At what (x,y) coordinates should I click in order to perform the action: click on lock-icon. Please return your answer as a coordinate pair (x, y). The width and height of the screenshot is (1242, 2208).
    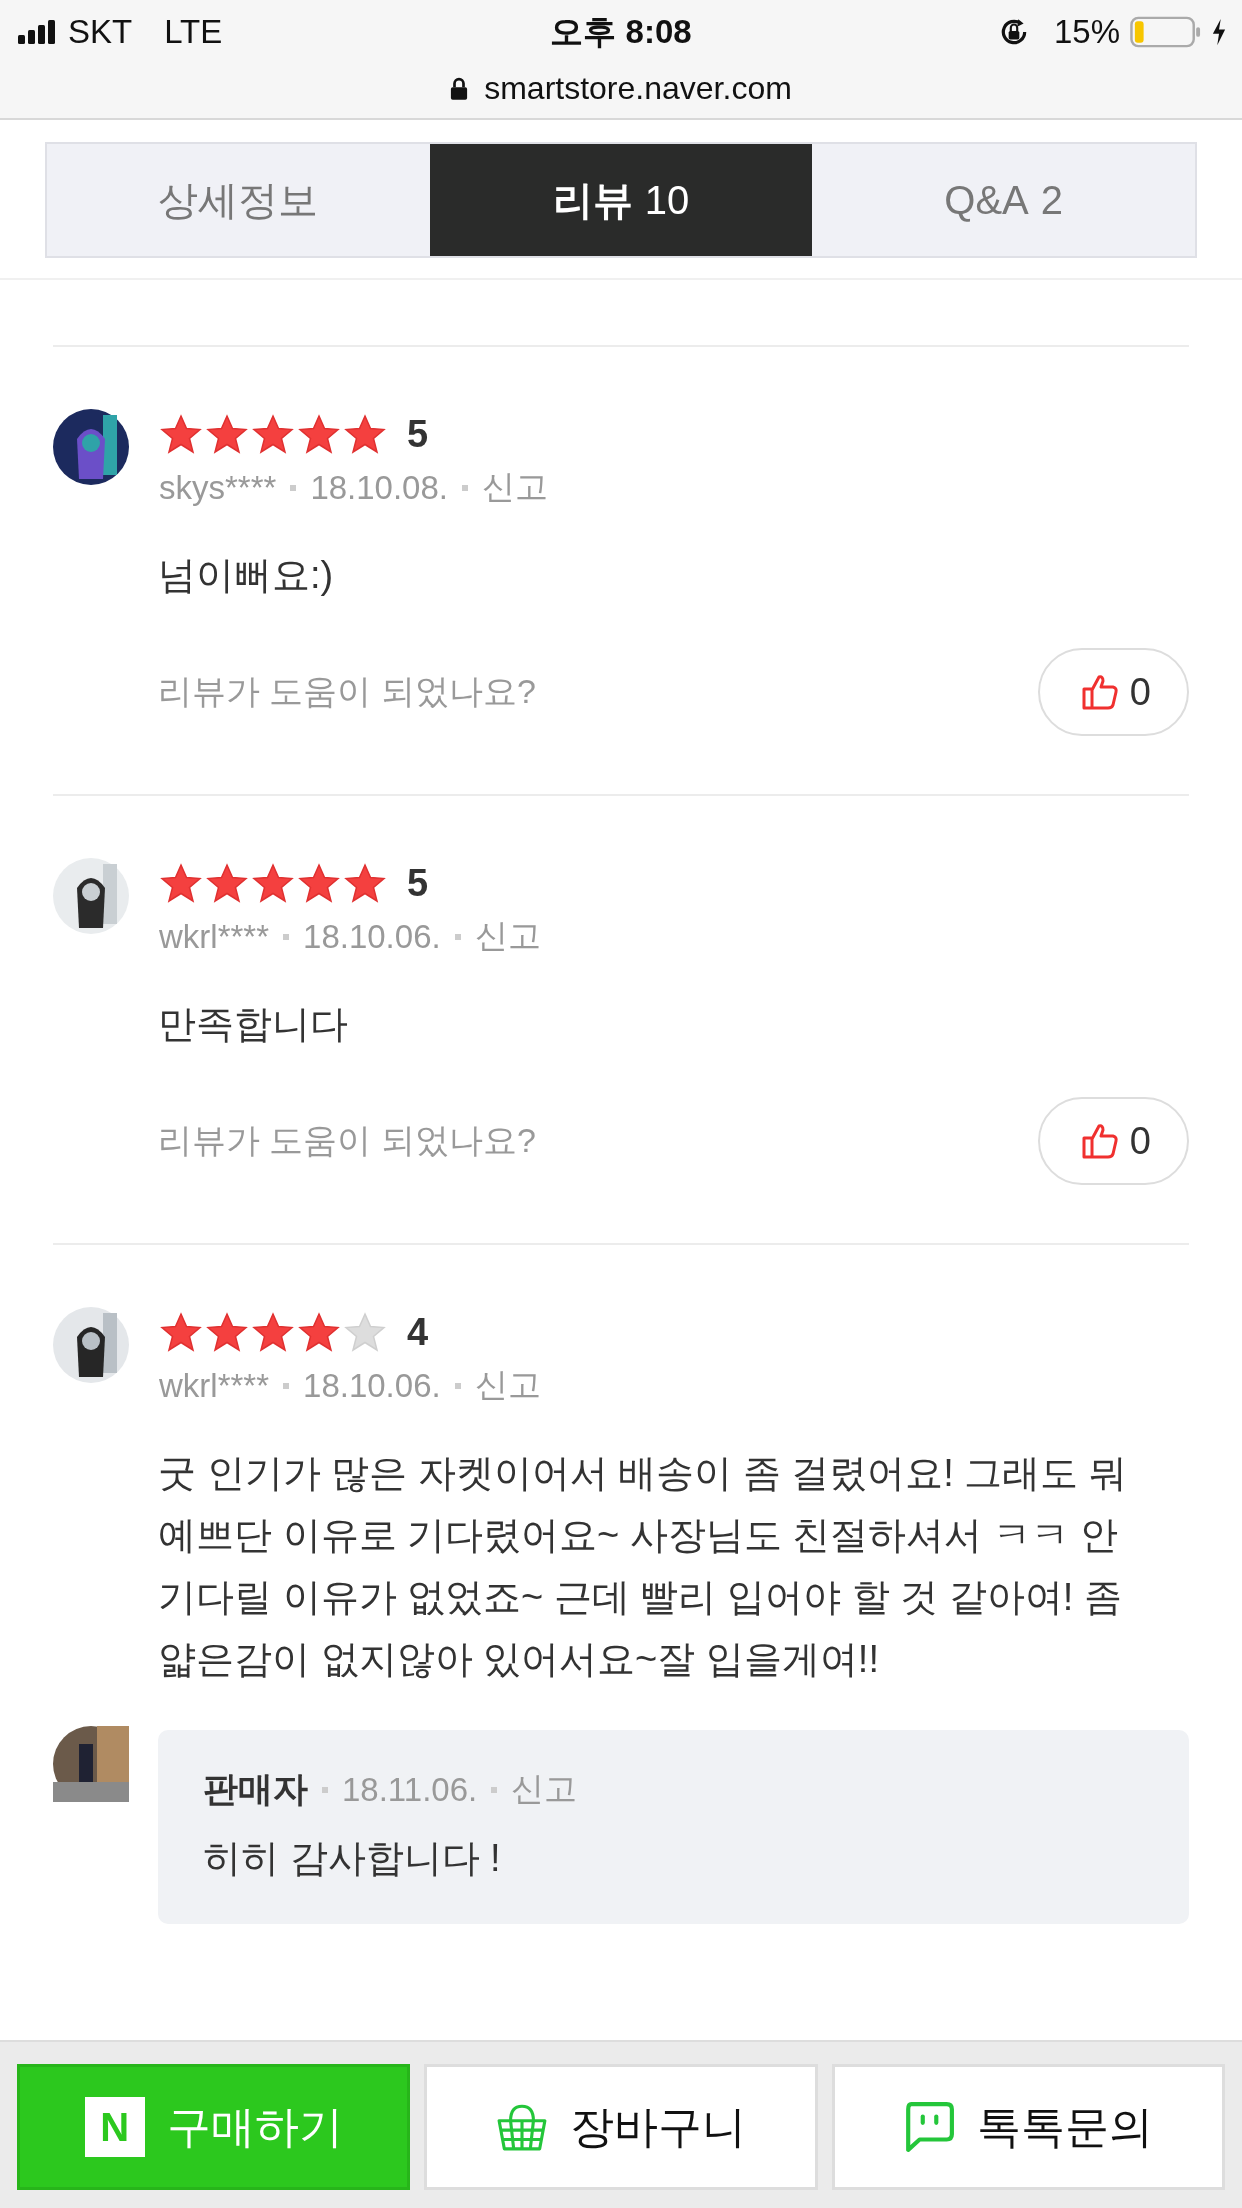
    Looking at the image, I should click on (459, 88).